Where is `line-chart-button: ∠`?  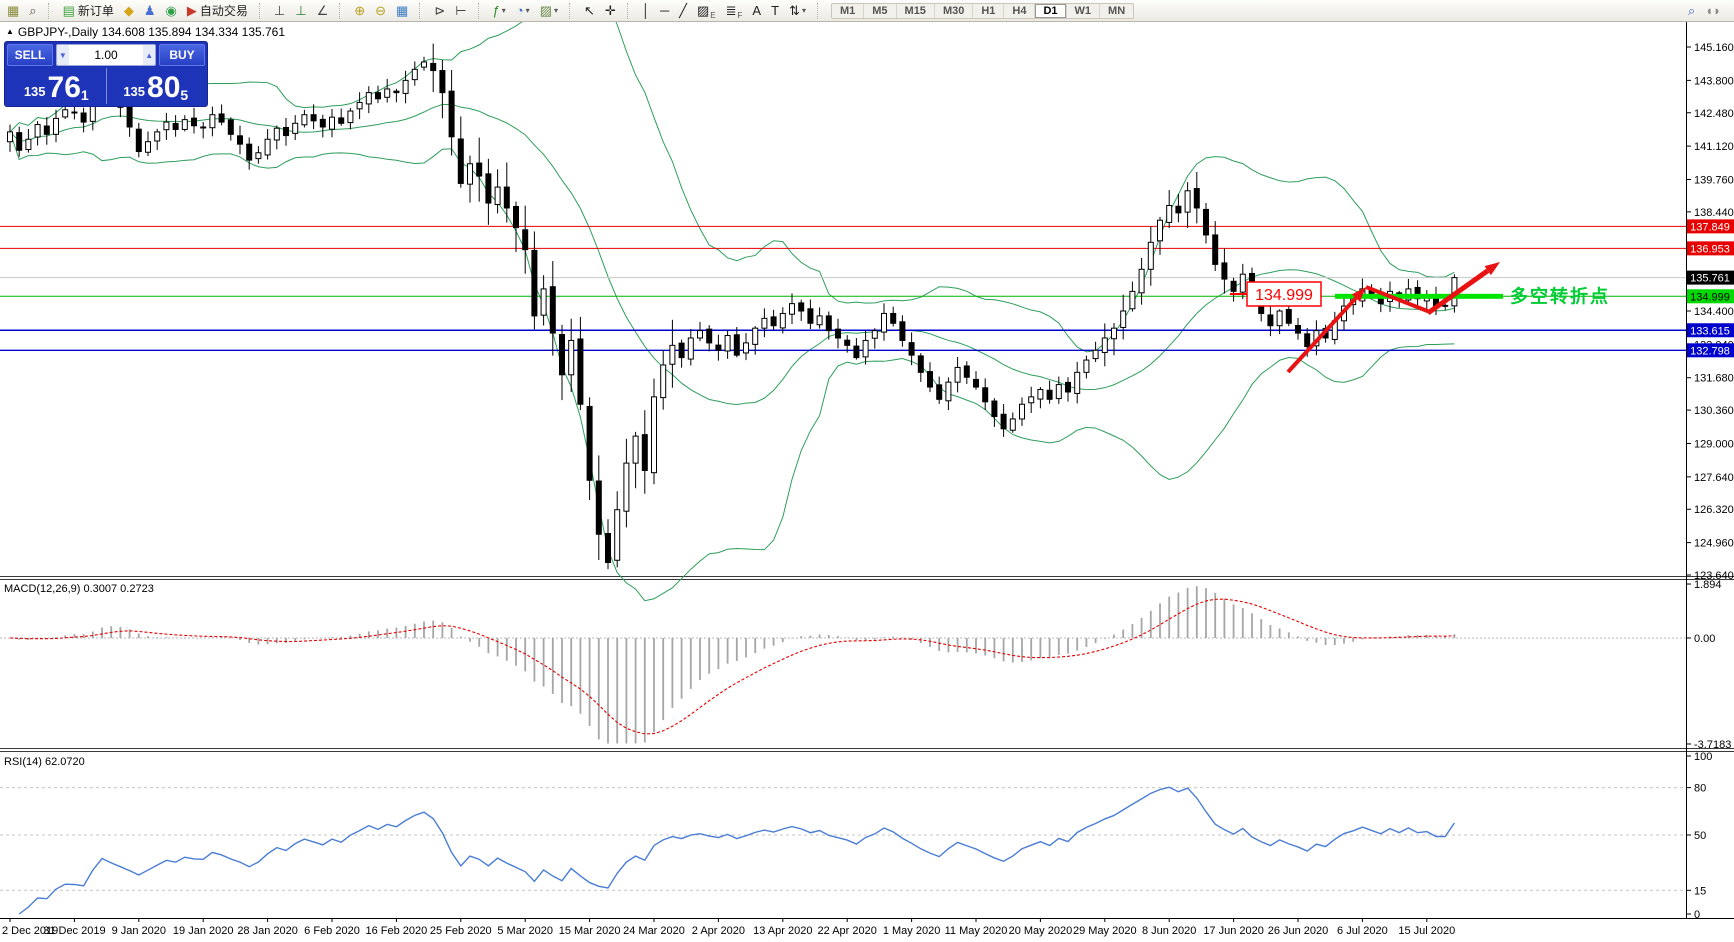
line-chart-button: ∠ is located at coordinates (323, 11).